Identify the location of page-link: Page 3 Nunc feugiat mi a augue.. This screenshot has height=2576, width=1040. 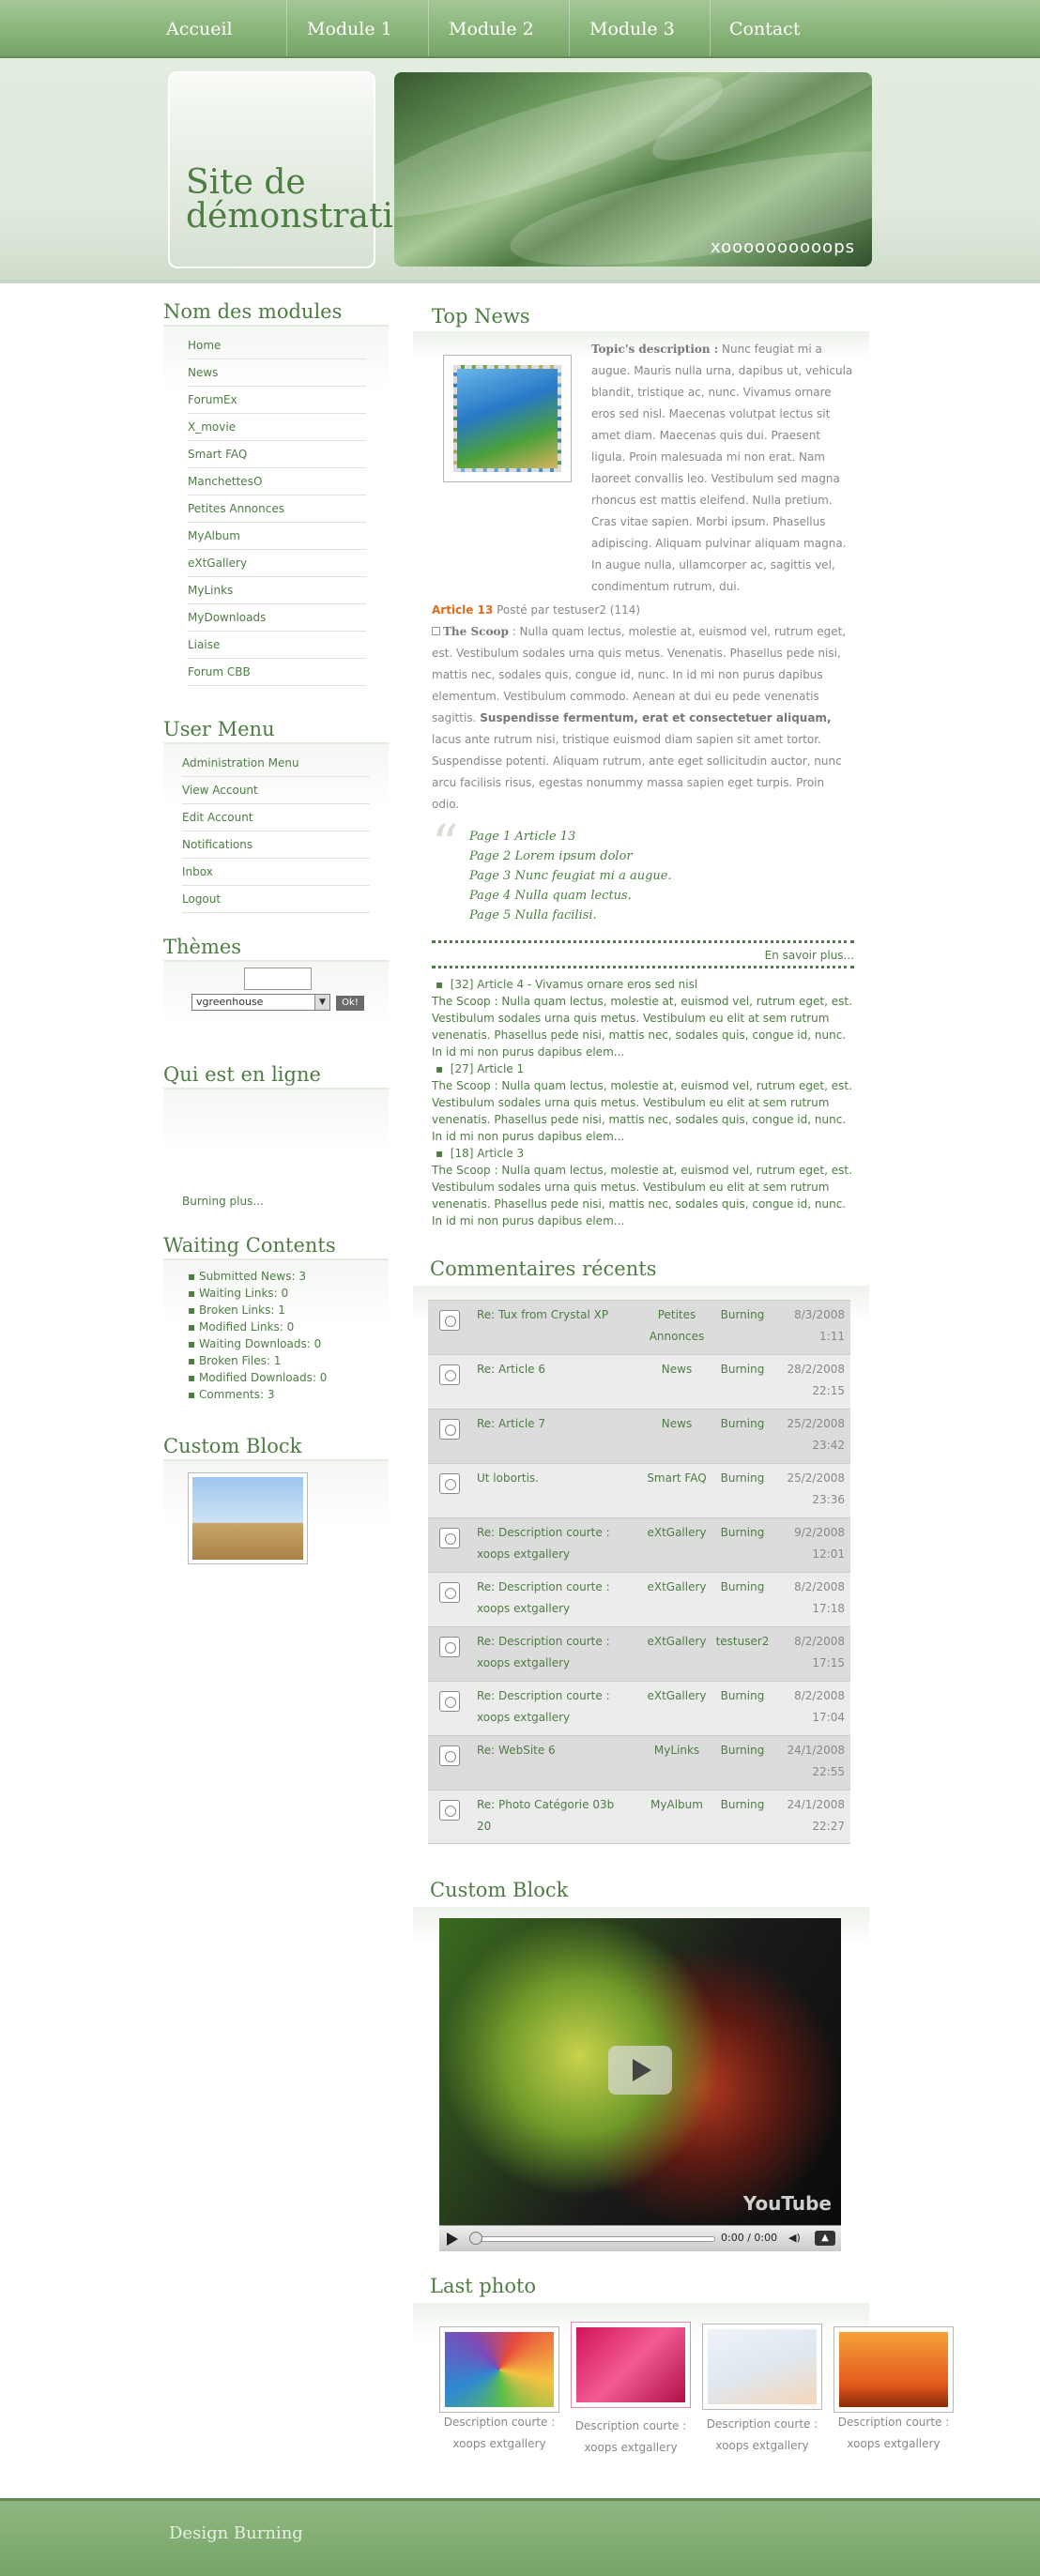
(661, 876).